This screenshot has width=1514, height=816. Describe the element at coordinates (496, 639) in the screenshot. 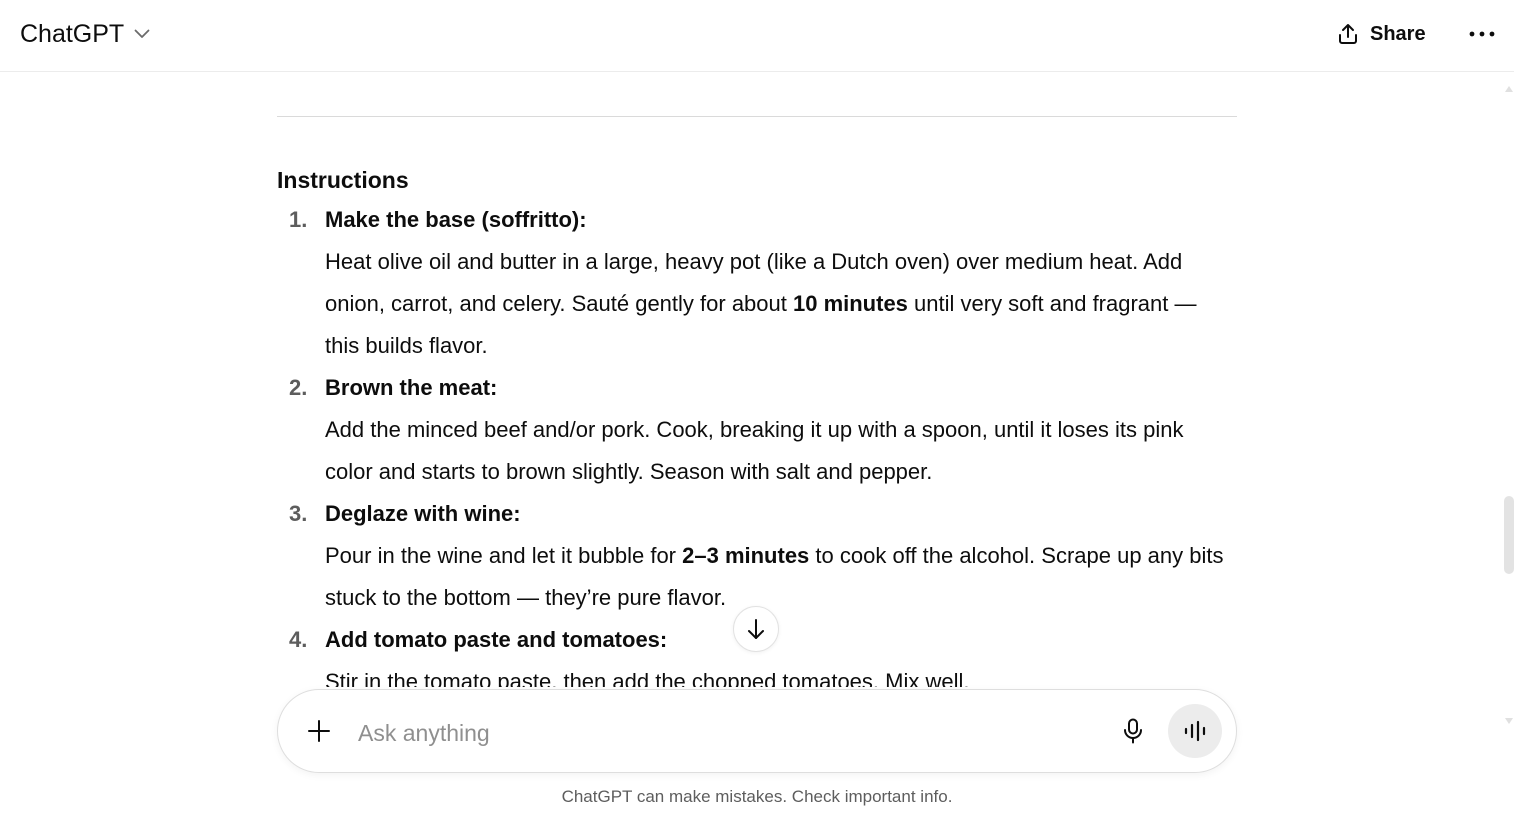

I see `list-item-title: Add tomato paste and tomatoes:` at that location.